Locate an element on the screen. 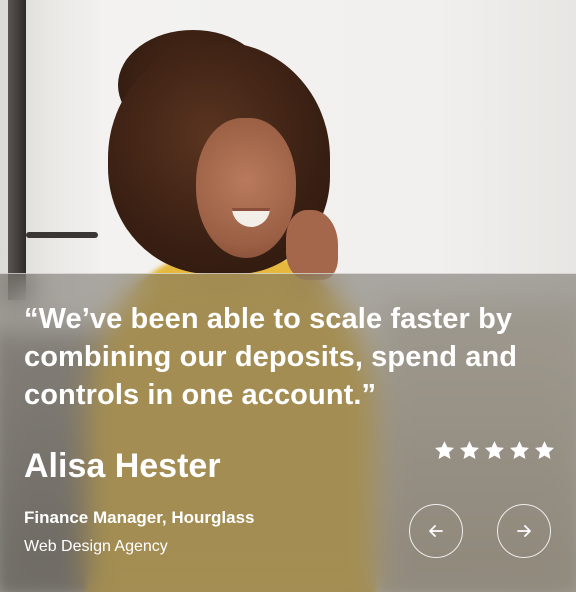 The height and width of the screenshot is (592, 576). arrow-left-icon is located at coordinates (436, 531).